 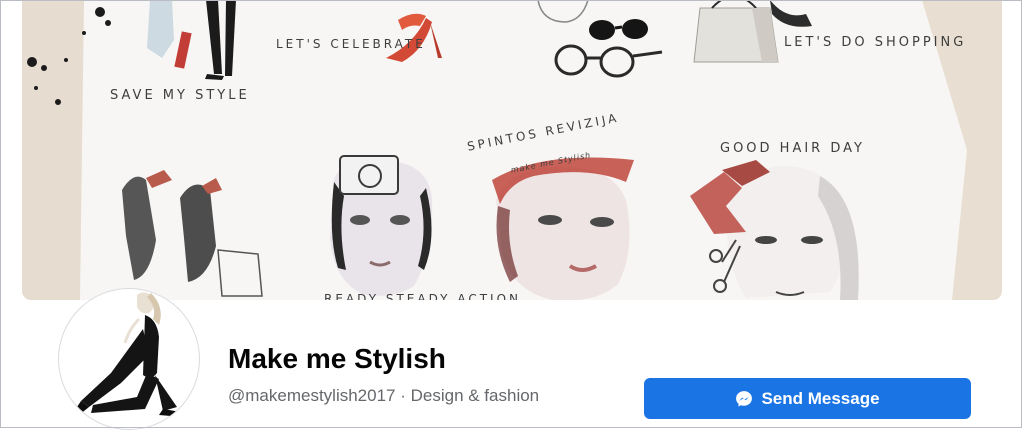 What do you see at coordinates (820, 398) in the screenshot?
I see `send-message-label: Send Message` at bounding box center [820, 398].